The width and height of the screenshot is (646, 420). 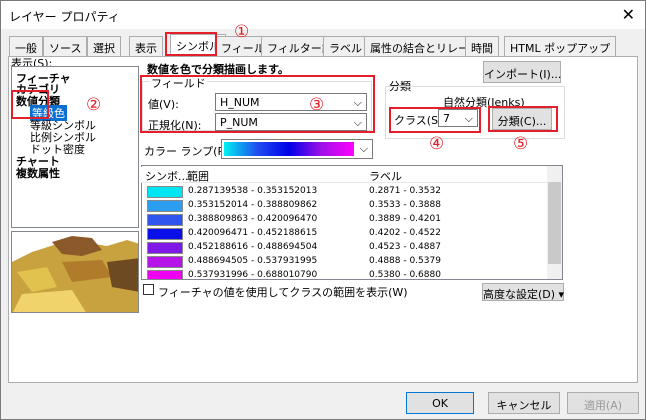 I want to click on class-row: 0.420096471 - 0.452188615 0.4202 - 0.4522, so click(x=343, y=234).